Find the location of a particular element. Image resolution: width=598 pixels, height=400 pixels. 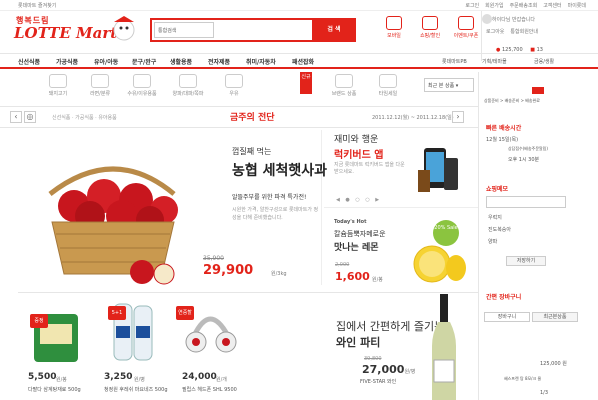

logo: LOTTE Mart is located at coordinates (65, 33).